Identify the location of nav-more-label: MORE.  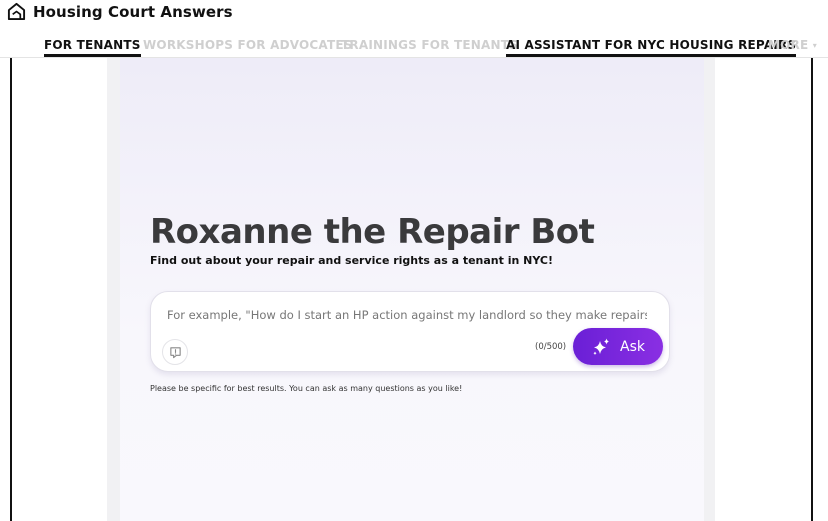
(788, 45).